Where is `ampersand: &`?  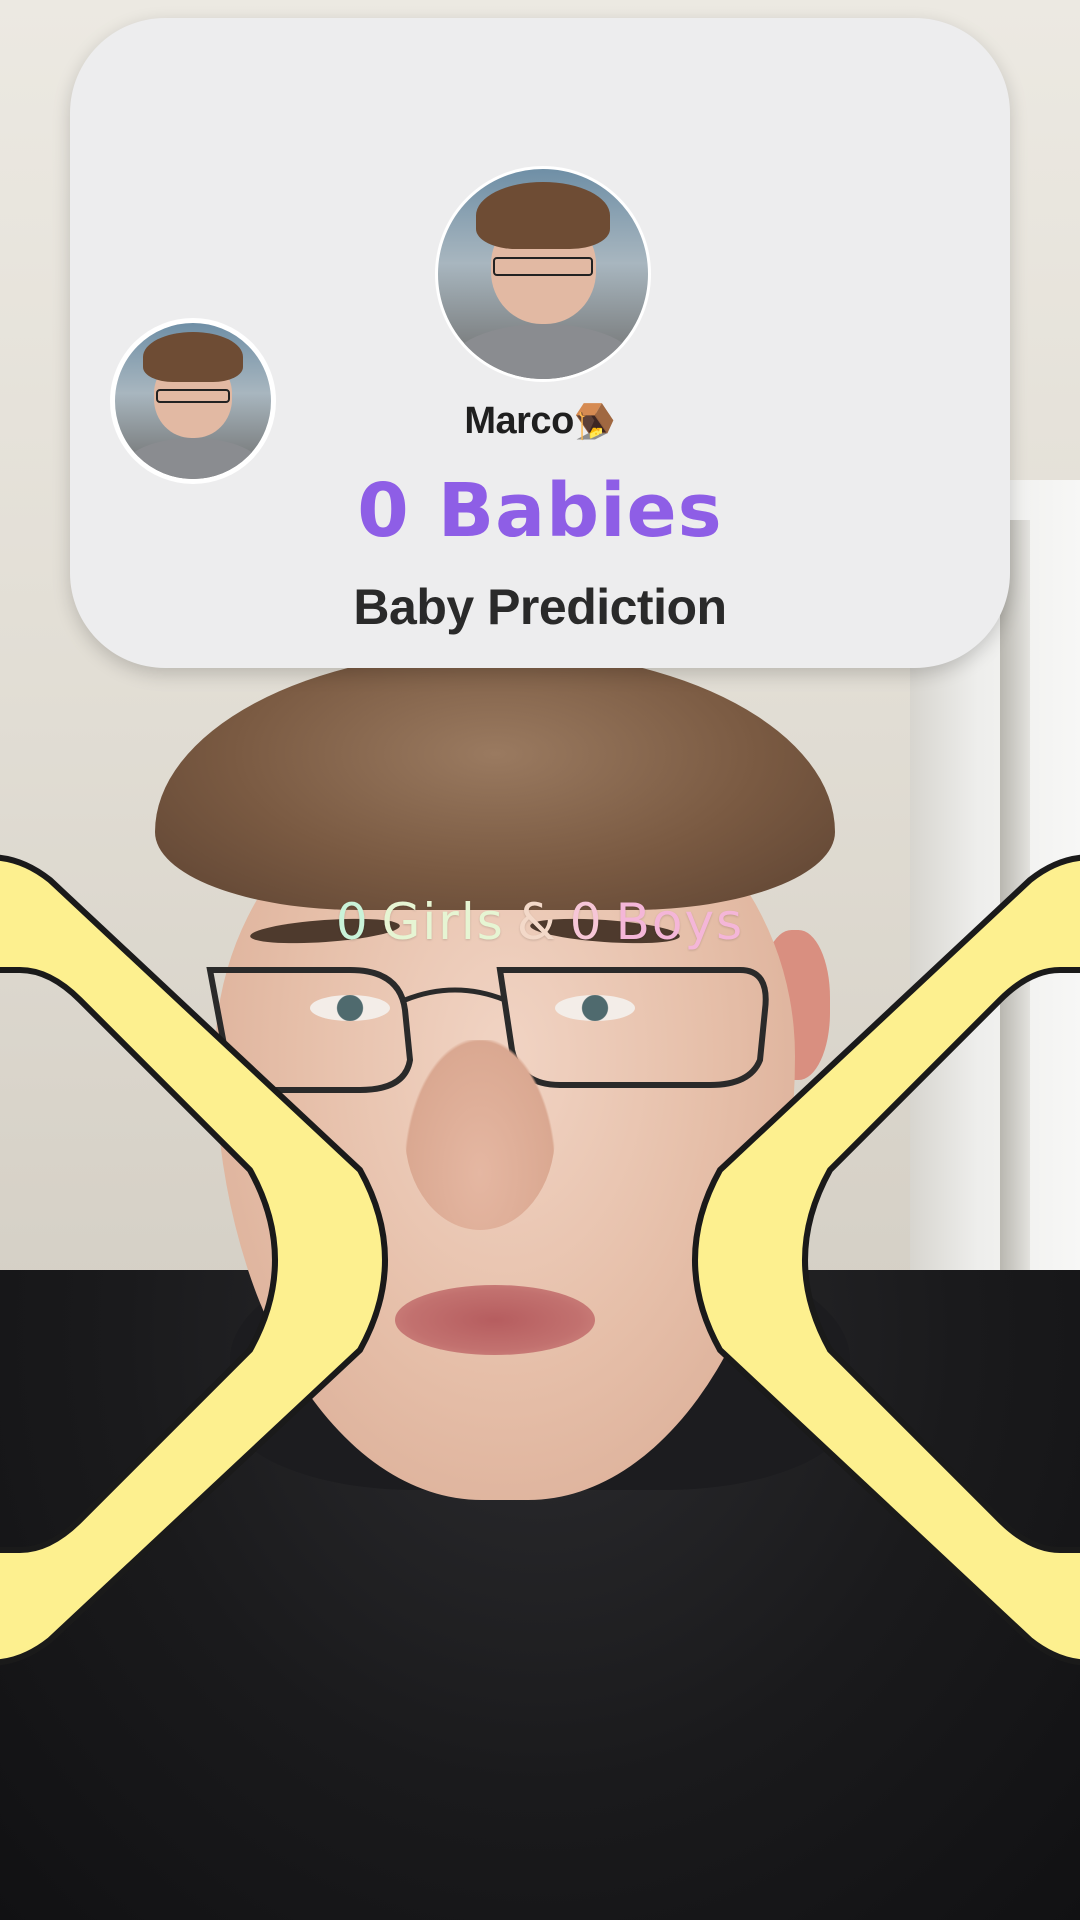
ampersand: & is located at coordinates (537, 922).